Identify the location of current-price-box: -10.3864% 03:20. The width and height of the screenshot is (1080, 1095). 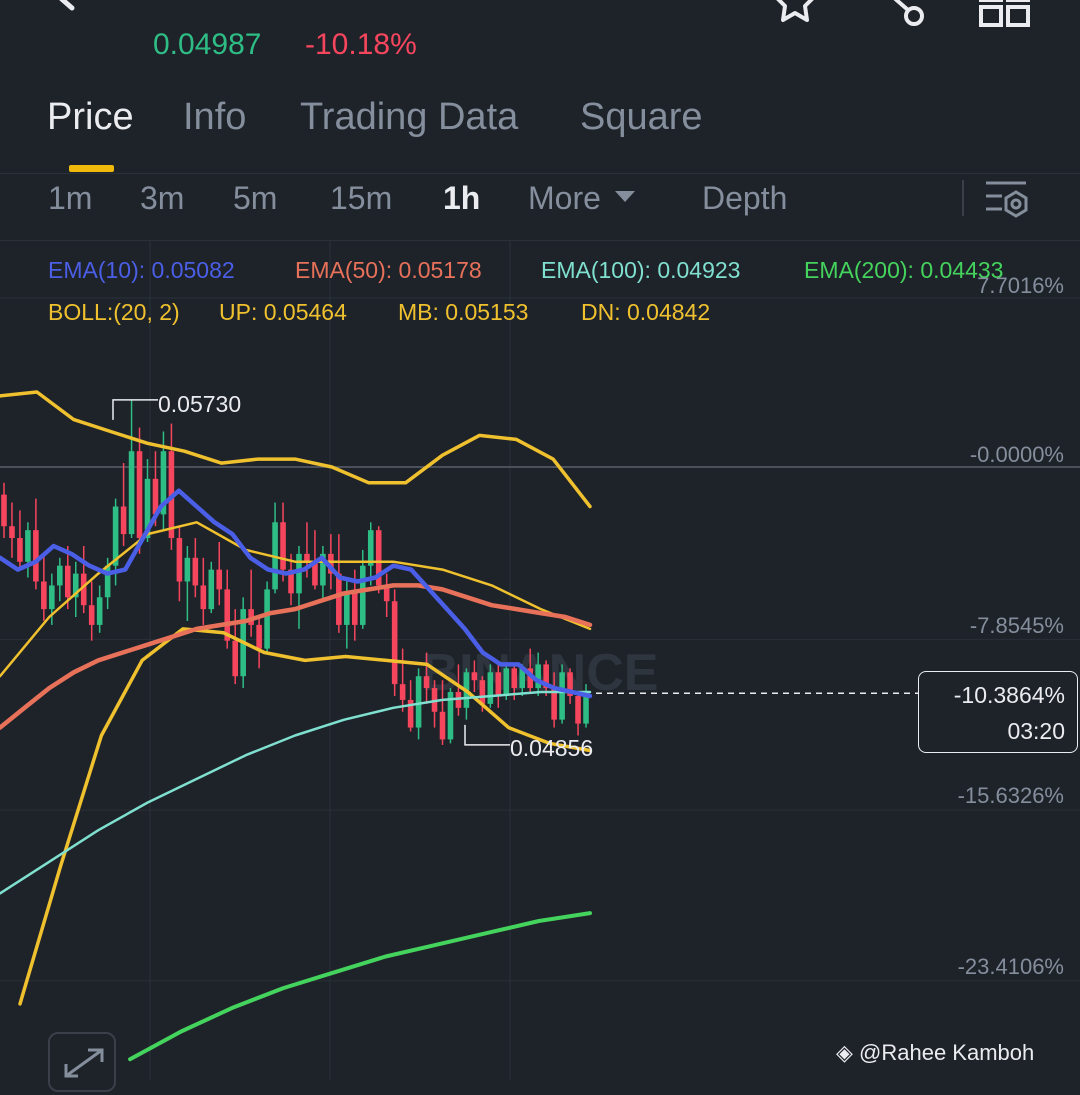
(998, 712).